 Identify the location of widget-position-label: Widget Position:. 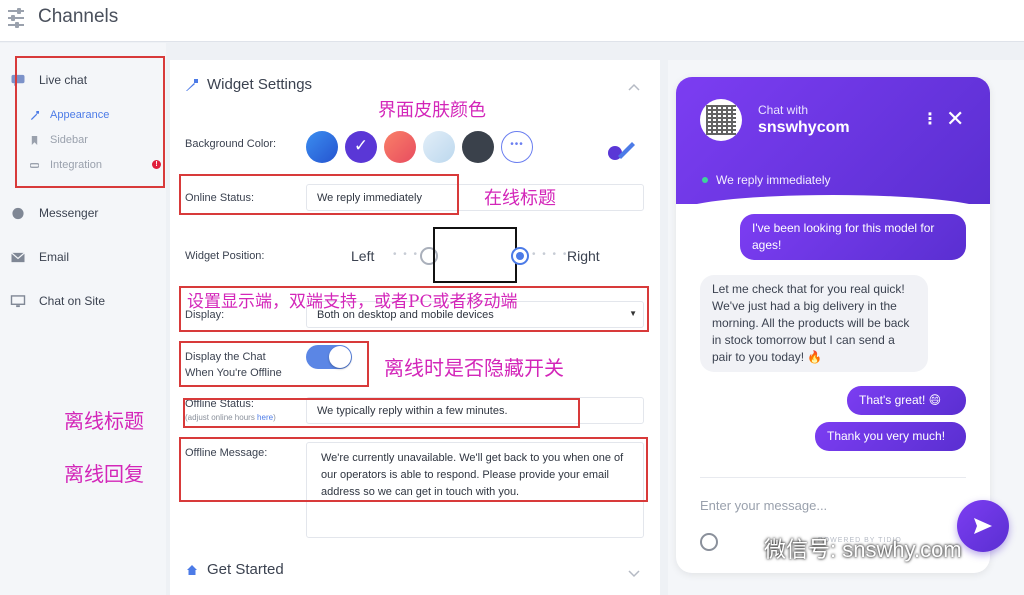
(225, 256).